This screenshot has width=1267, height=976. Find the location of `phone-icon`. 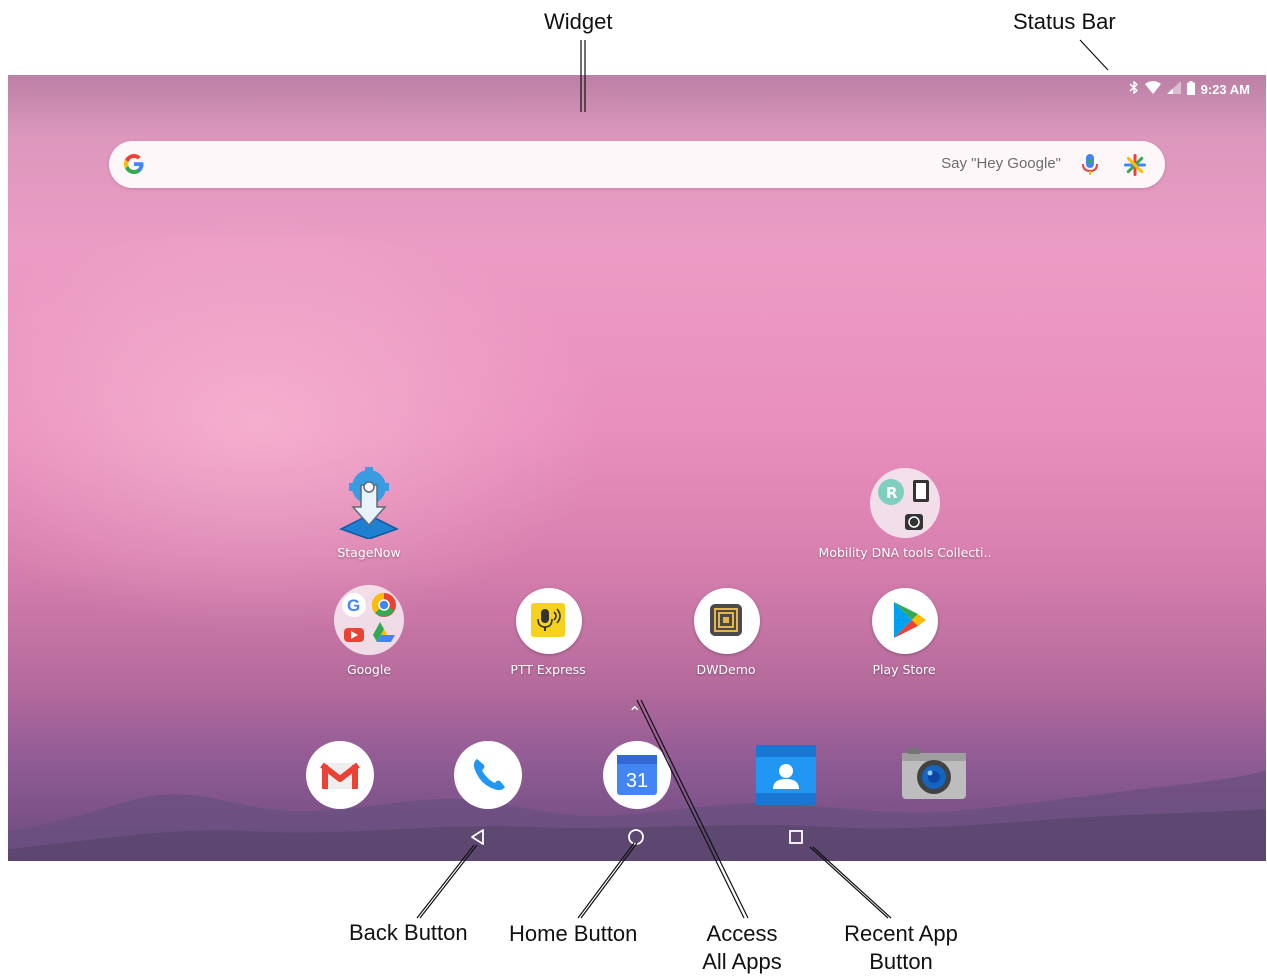

phone-icon is located at coordinates (488, 775).